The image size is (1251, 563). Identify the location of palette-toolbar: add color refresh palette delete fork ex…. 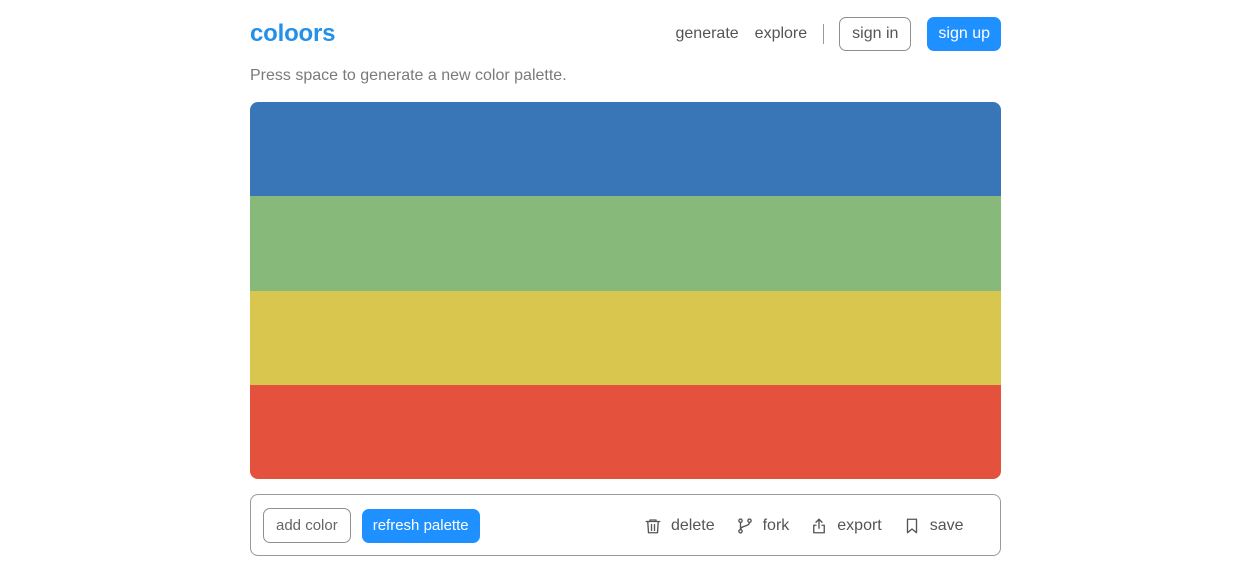
(625, 525).